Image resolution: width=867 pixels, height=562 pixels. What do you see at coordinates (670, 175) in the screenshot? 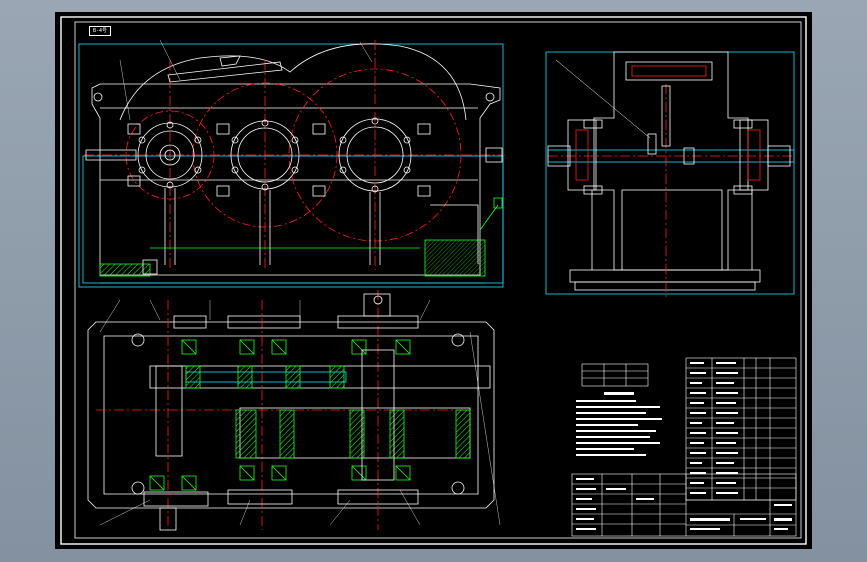
I see `side-view` at bounding box center [670, 175].